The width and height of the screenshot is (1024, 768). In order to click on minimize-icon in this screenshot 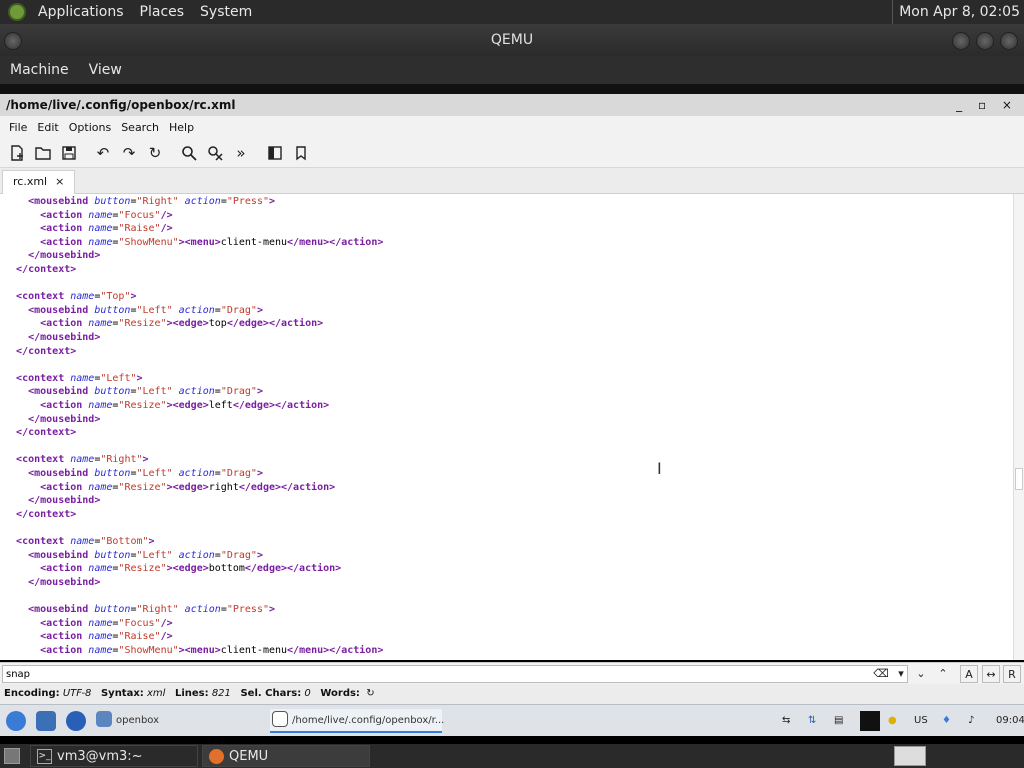, I will do `click(961, 41)`.